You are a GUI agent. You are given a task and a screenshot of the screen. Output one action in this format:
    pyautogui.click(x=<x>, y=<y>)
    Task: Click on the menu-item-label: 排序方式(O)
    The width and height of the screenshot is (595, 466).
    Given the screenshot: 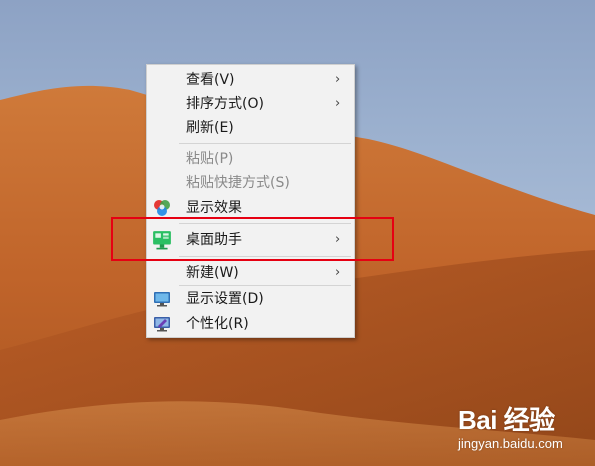 What is the action you would take?
    pyautogui.click(x=225, y=104)
    